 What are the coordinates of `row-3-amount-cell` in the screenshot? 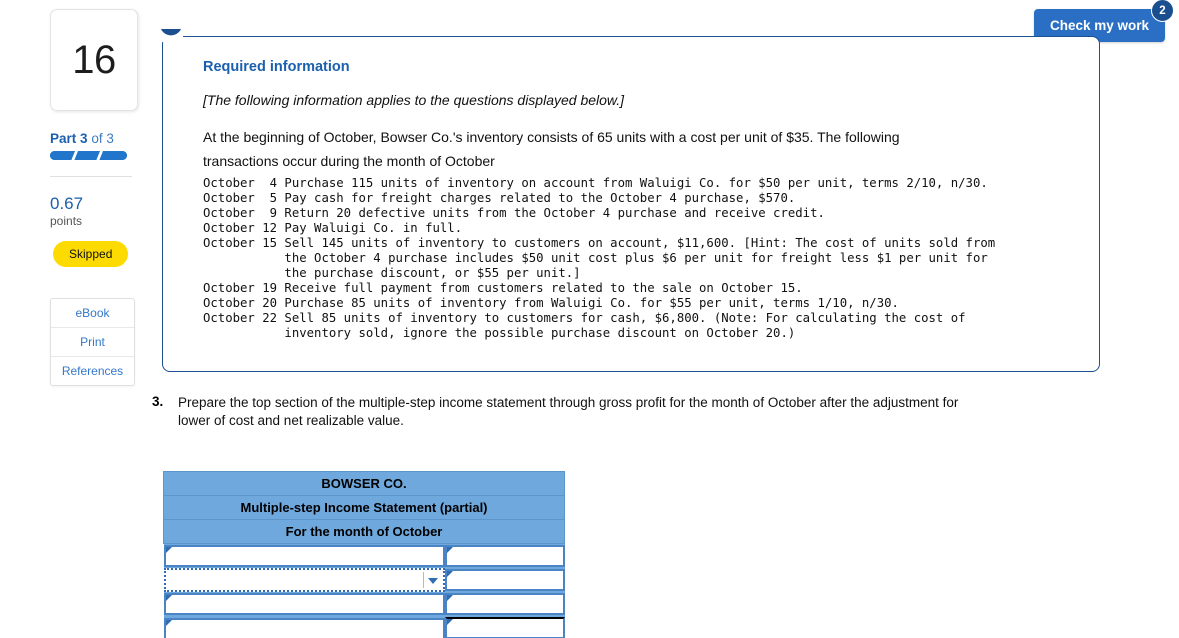 It's located at (504, 604).